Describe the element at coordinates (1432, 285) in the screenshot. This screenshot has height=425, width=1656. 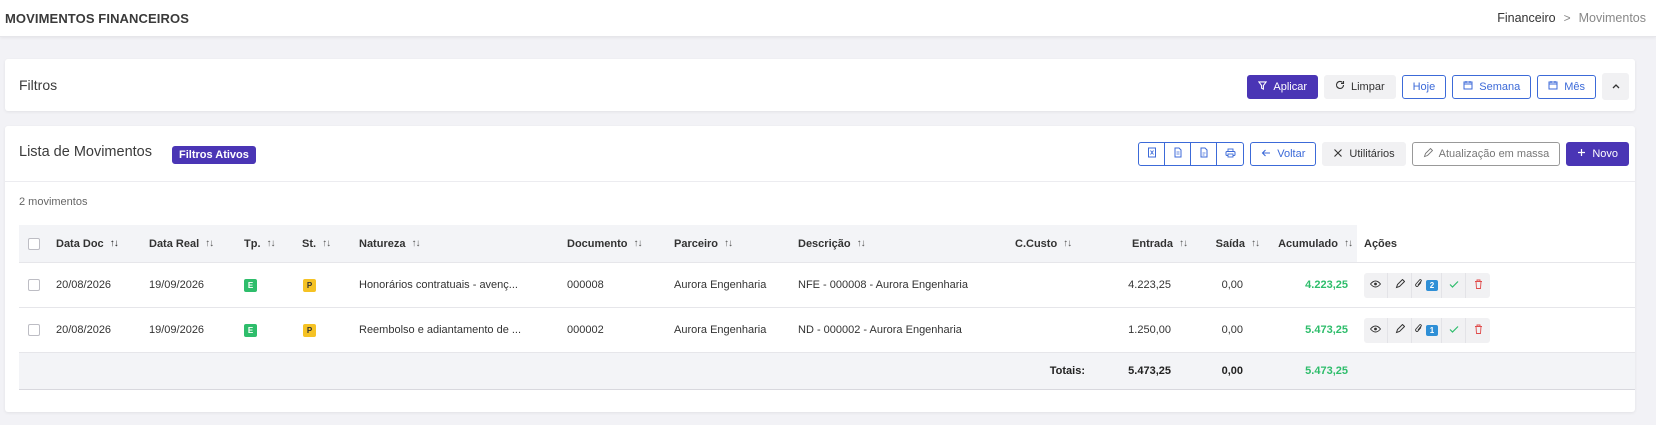
I see `attachments-count: 2` at that location.